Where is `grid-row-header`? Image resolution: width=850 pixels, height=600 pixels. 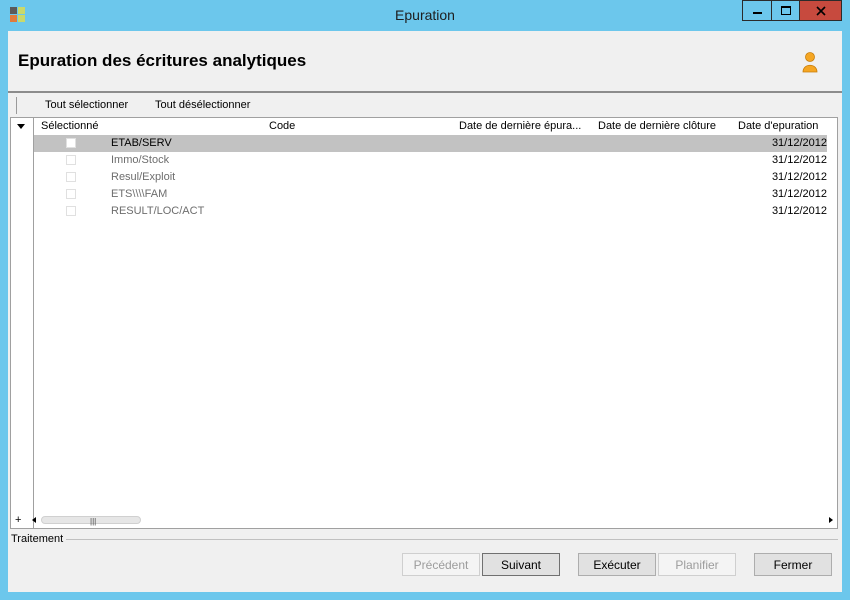 grid-row-header is located at coordinates (22, 323).